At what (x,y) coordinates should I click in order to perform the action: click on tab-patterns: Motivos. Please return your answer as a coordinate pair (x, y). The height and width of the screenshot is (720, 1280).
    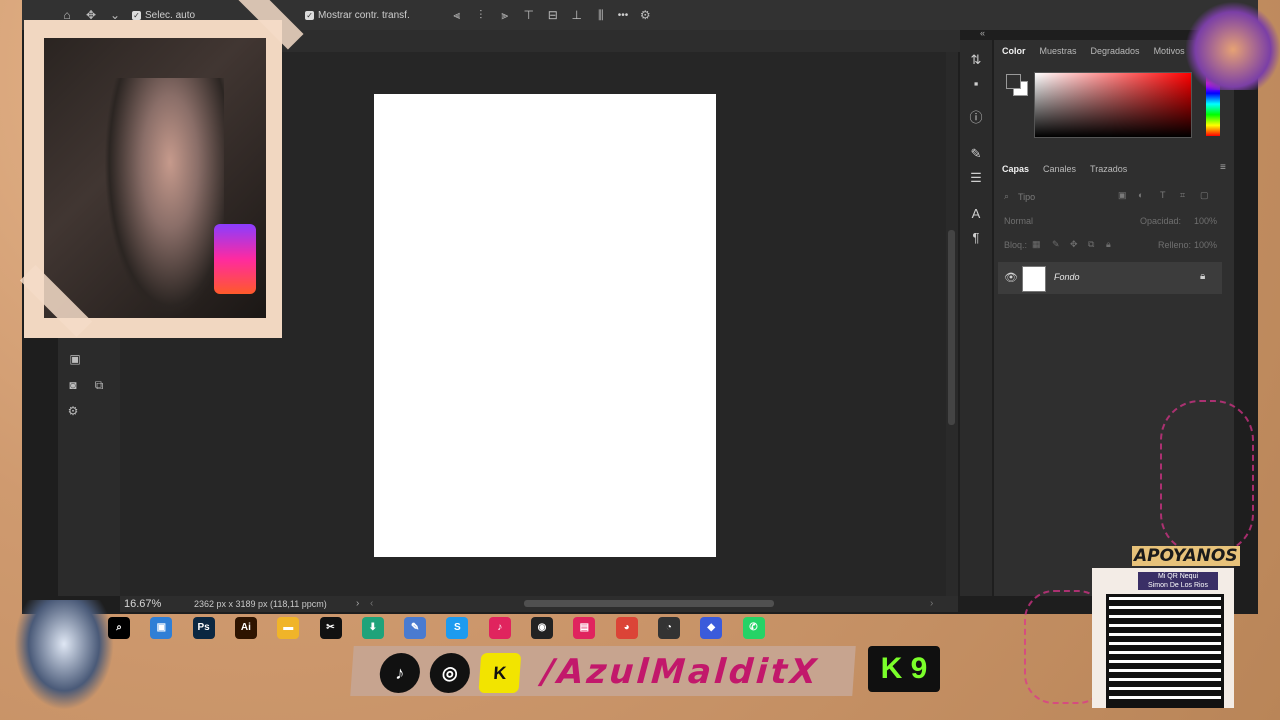
    Looking at the image, I should click on (1169, 51).